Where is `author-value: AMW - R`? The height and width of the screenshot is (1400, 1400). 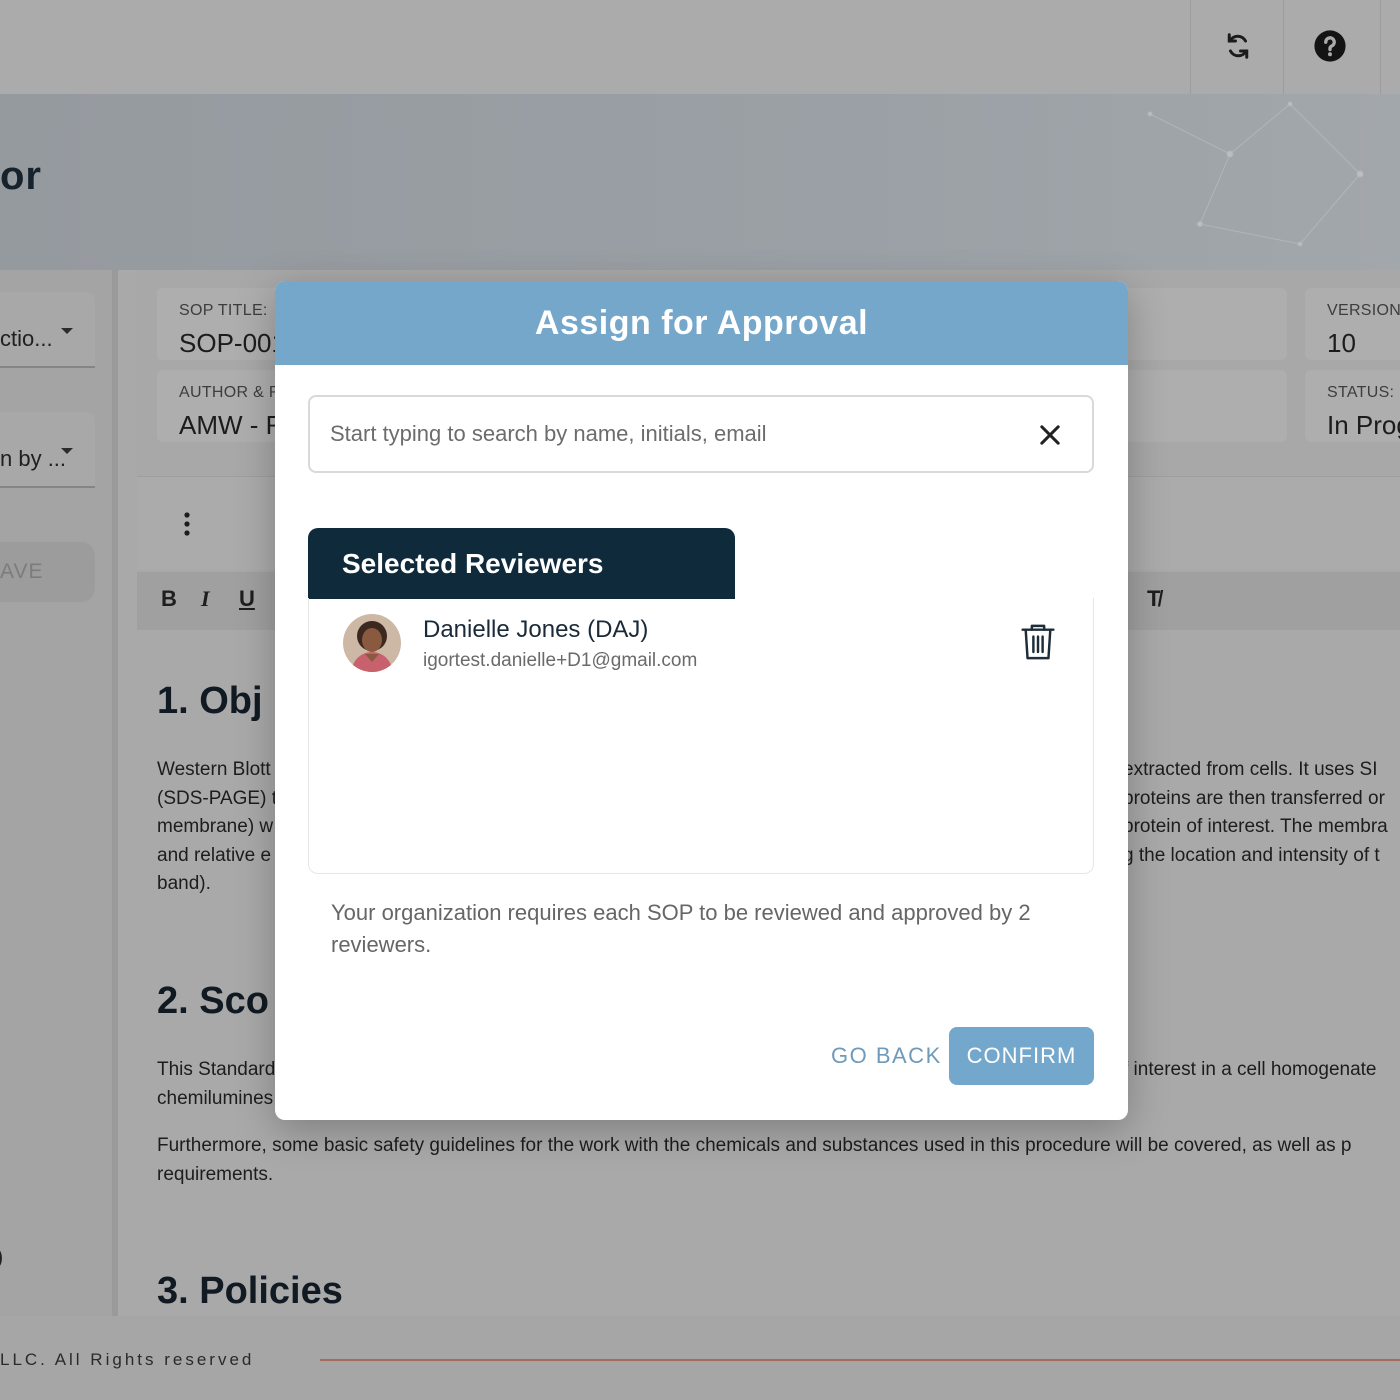
author-value: AMW - R is located at coordinates (232, 425).